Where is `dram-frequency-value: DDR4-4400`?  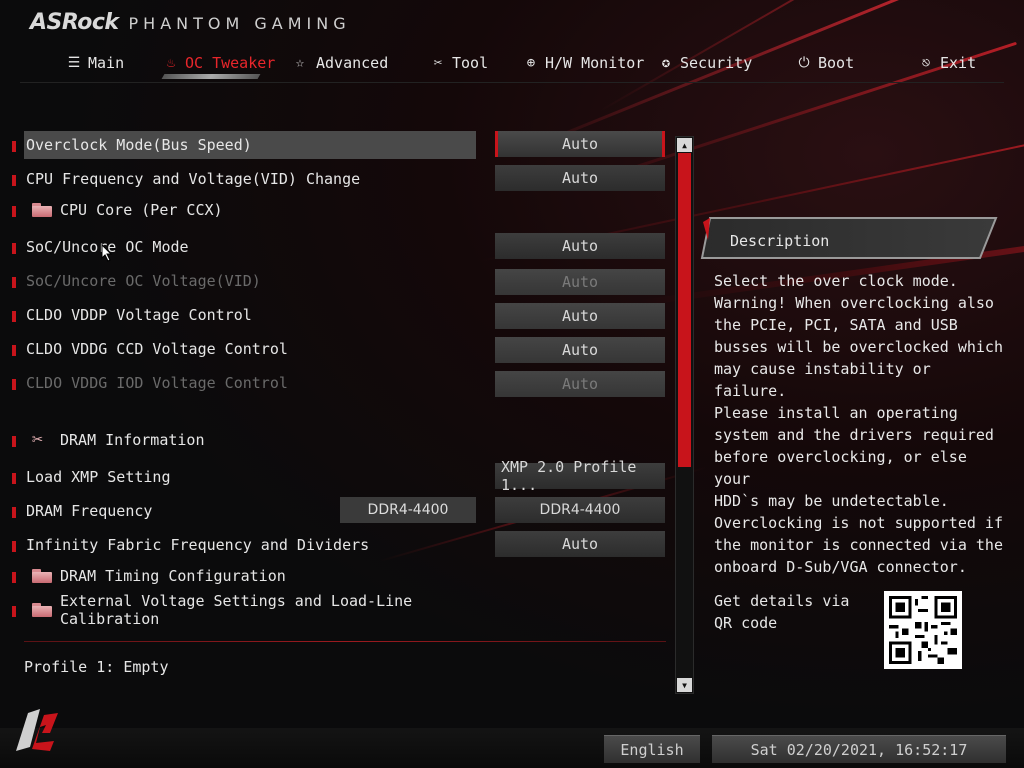
dram-frequency-value: DDR4-4400 is located at coordinates (580, 510).